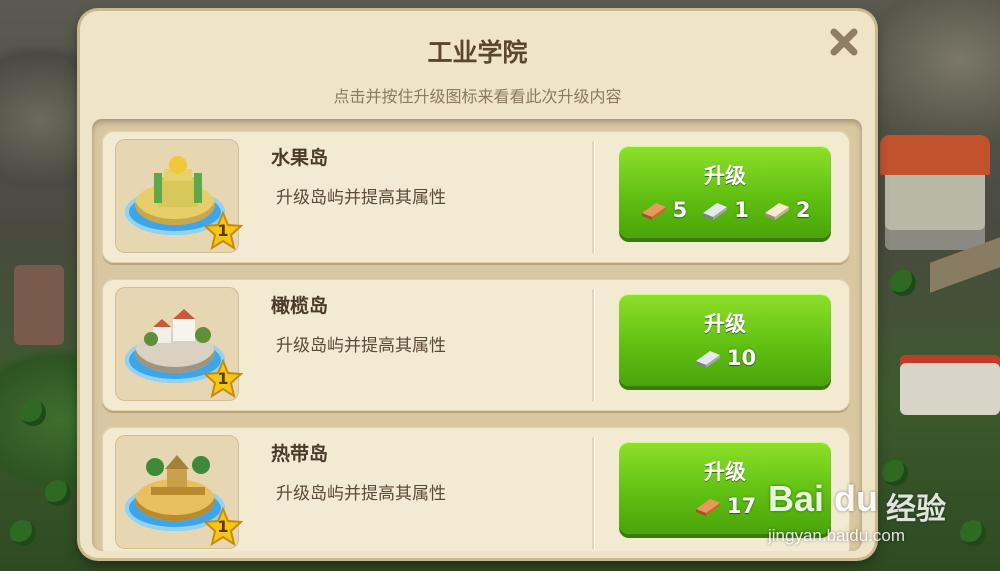  What do you see at coordinates (300, 306) in the screenshot?
I see `island-name: 橄榄岛` at bounding box center [300, 306].